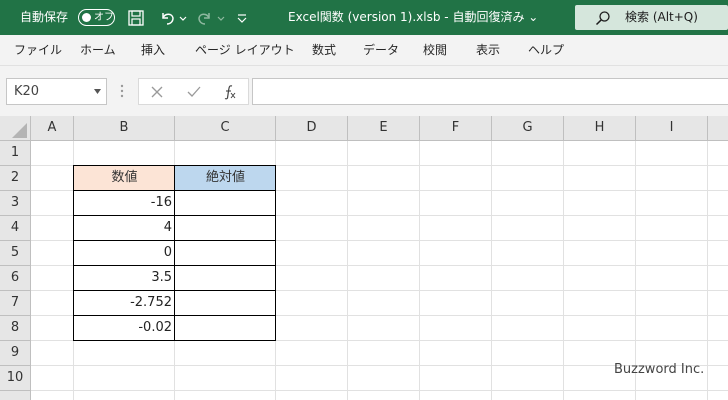 The height and width of the screenshot is (400, 728). What do you see at coordinates (157, 92) in the screenshot?
I see `cancel-icon` at bounding box center [157, 92].